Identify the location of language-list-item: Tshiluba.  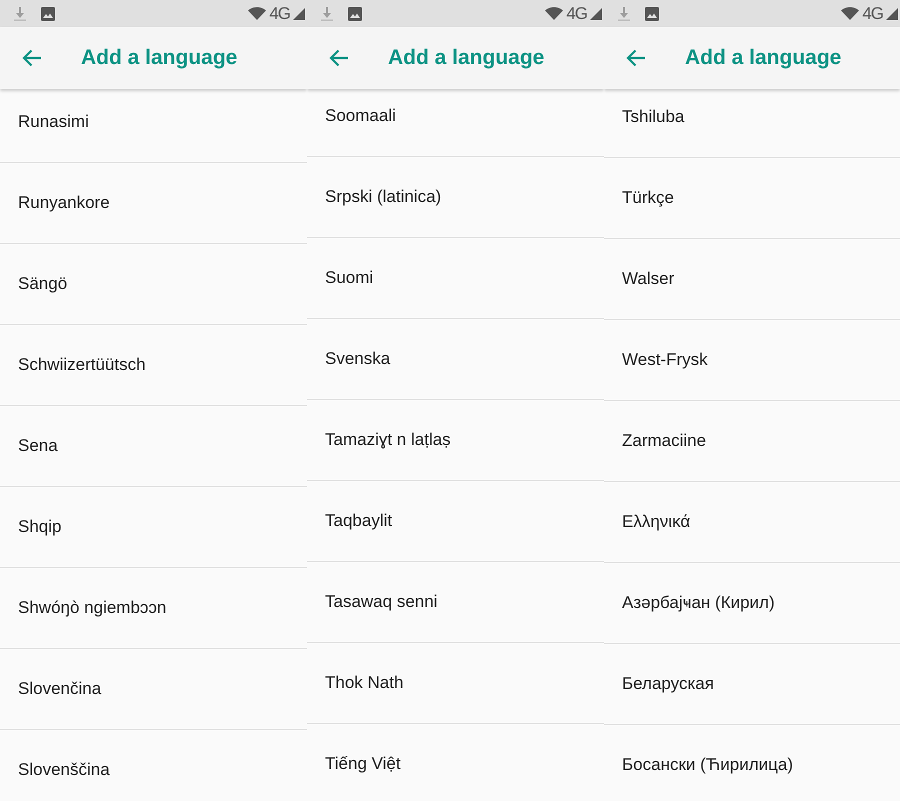
(752, 123).